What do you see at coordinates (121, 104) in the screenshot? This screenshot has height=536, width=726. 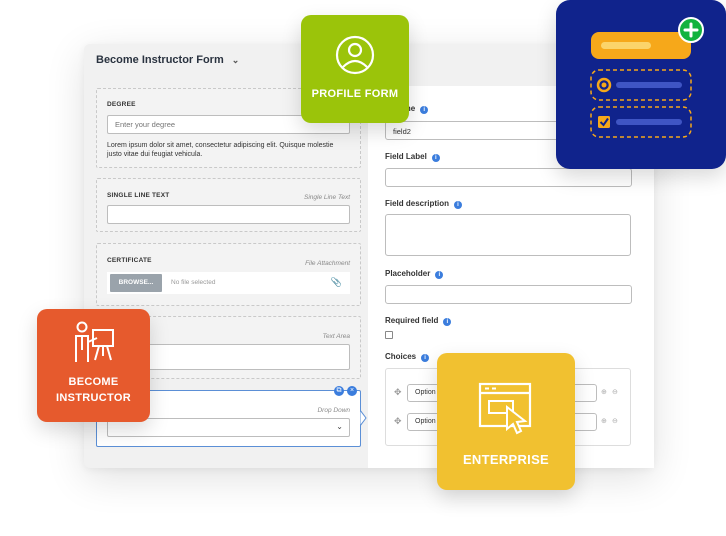 I see `degree-title: DEGREE` at bounding box center [121, 104].